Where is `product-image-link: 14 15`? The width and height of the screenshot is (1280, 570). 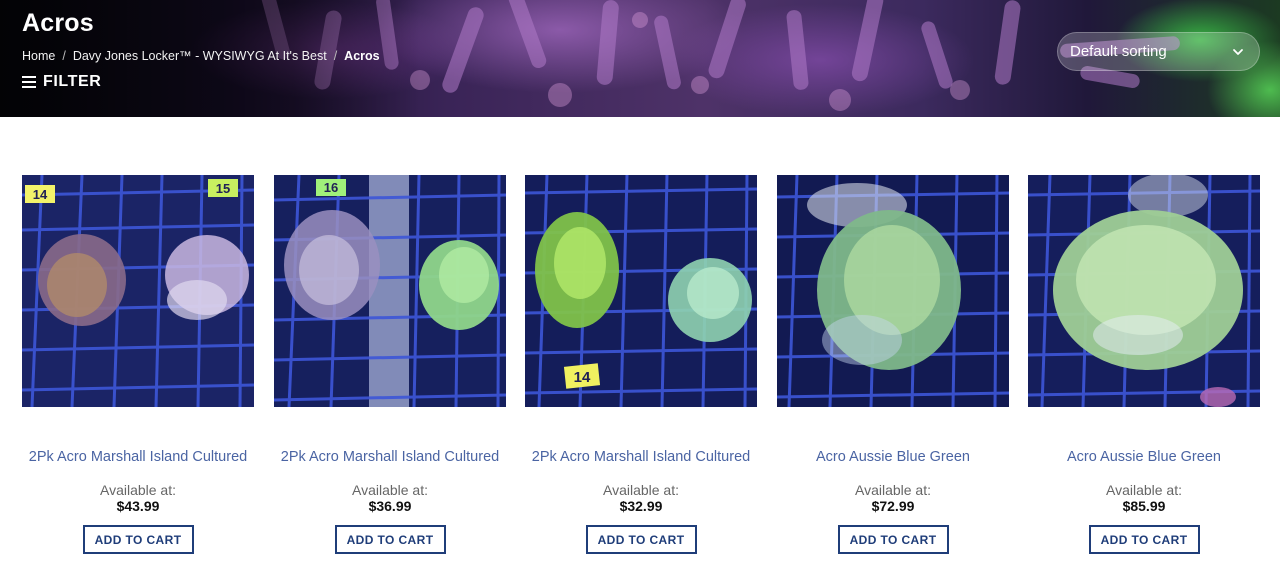 product-image-link: 14 15 is located at coordinates (138, 291).